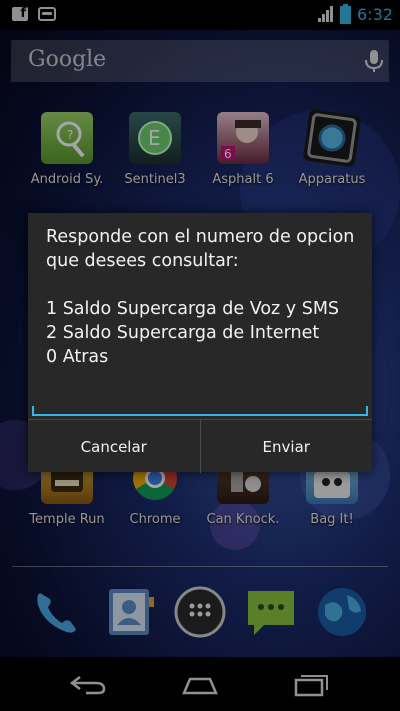 The width and height of the screenshot is (400, 711). What do you see at coordinates (114, 446) in the screenshot?
I see `cancel-button: Cancelar` at bounding box center [114, 446].